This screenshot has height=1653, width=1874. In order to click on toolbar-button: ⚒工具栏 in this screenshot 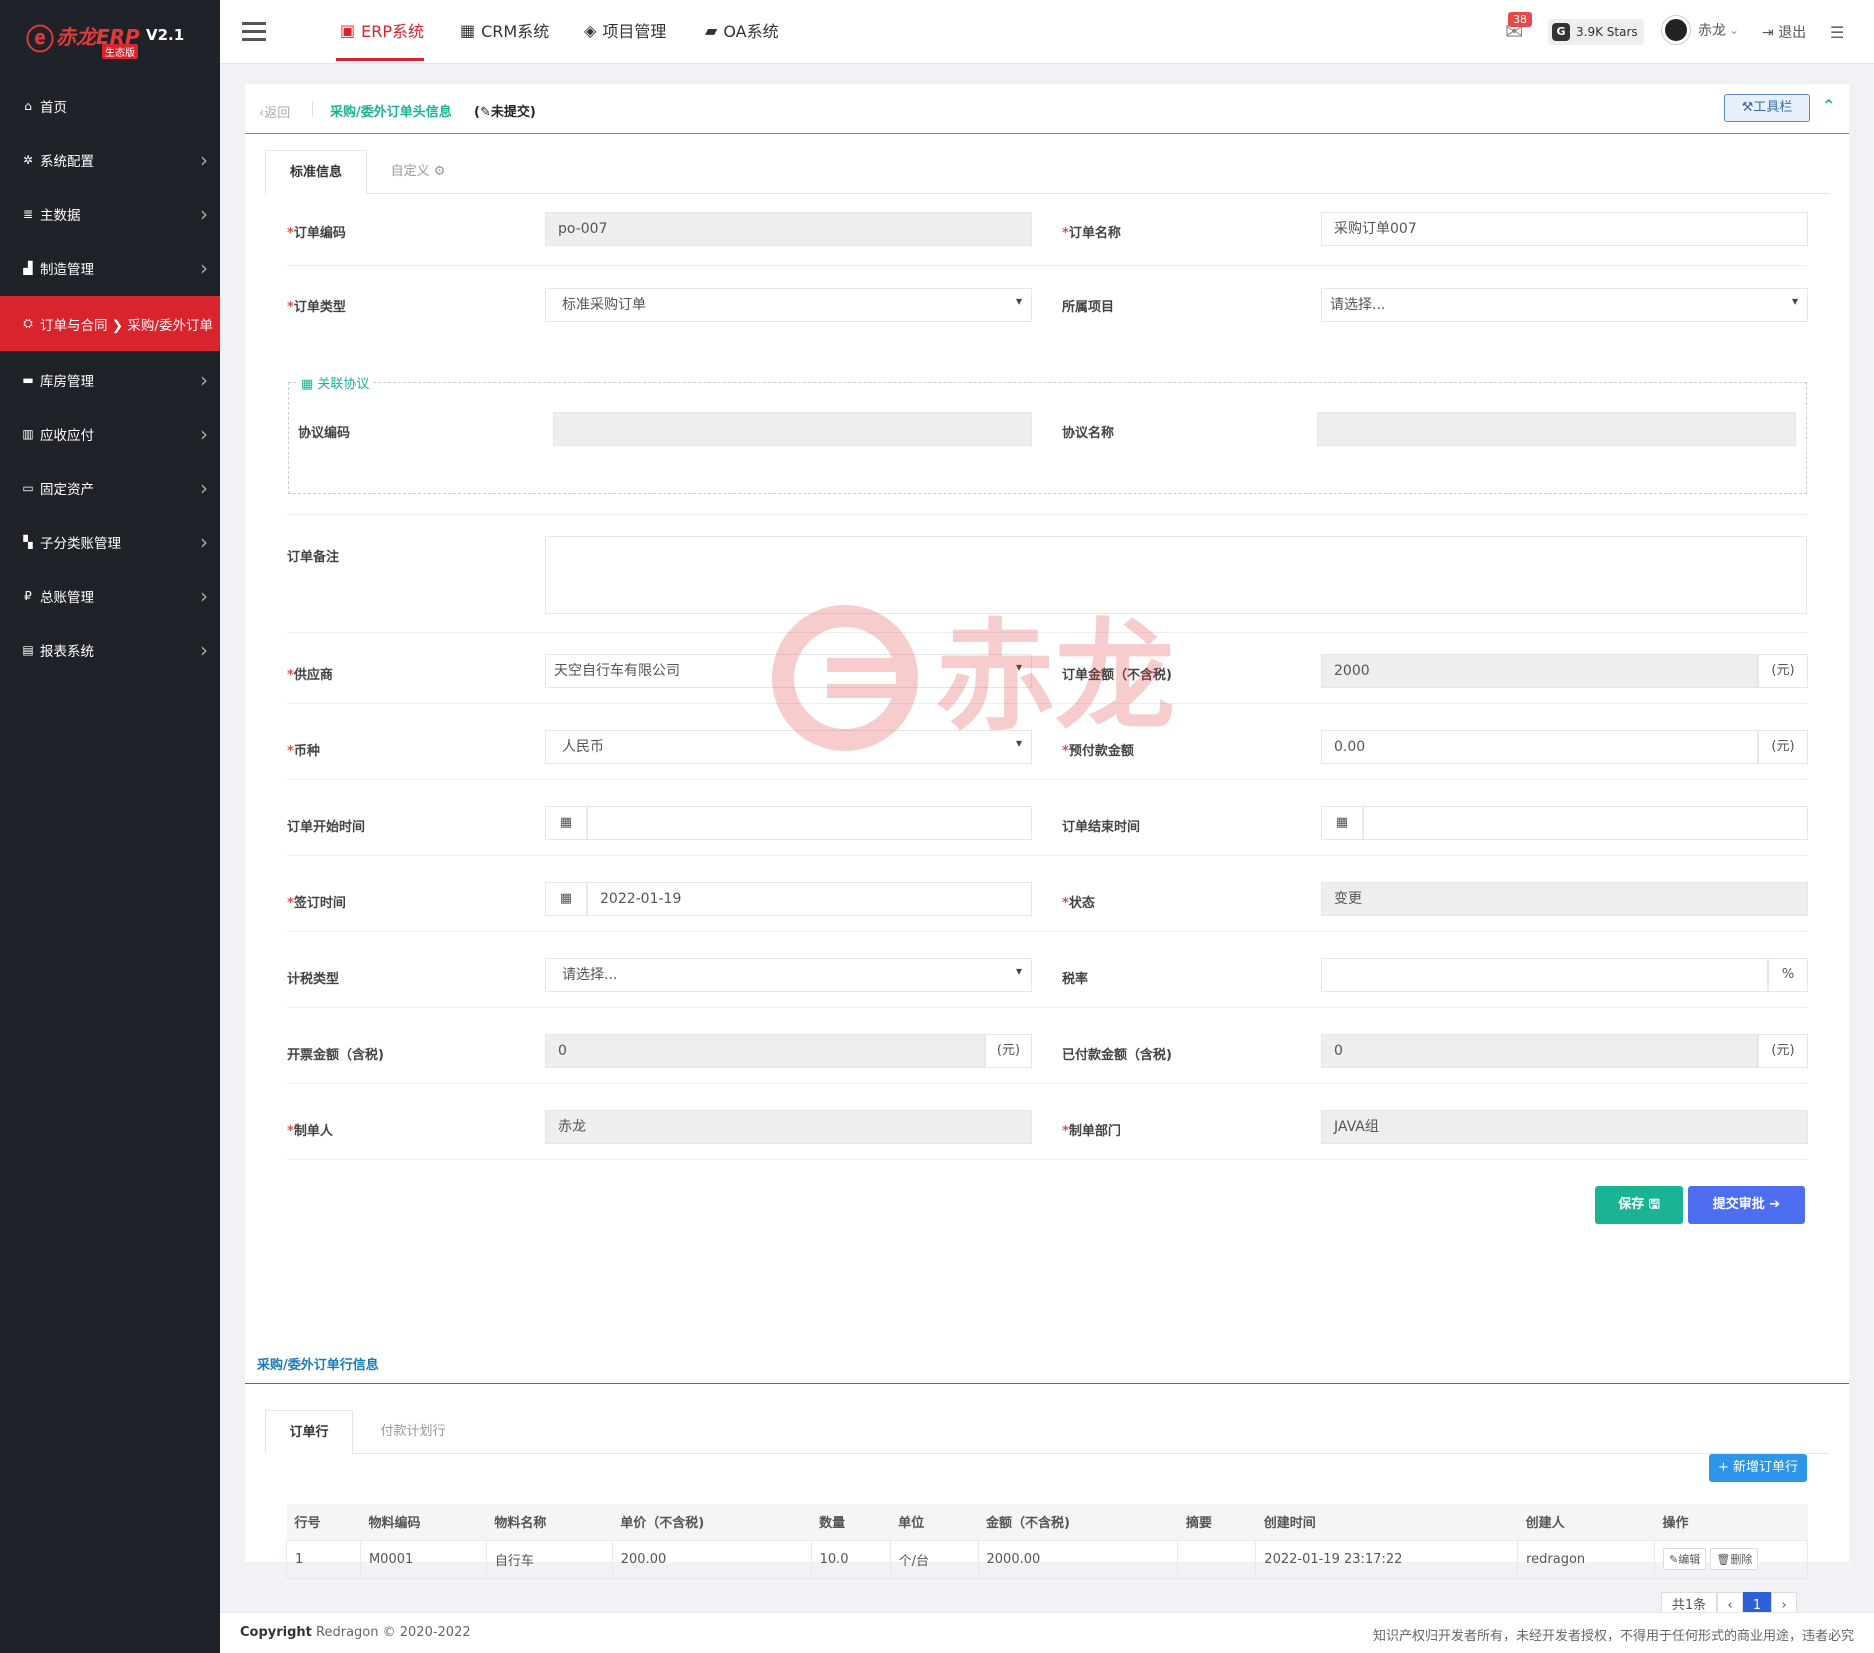, I will do `click(1767, 108)`.